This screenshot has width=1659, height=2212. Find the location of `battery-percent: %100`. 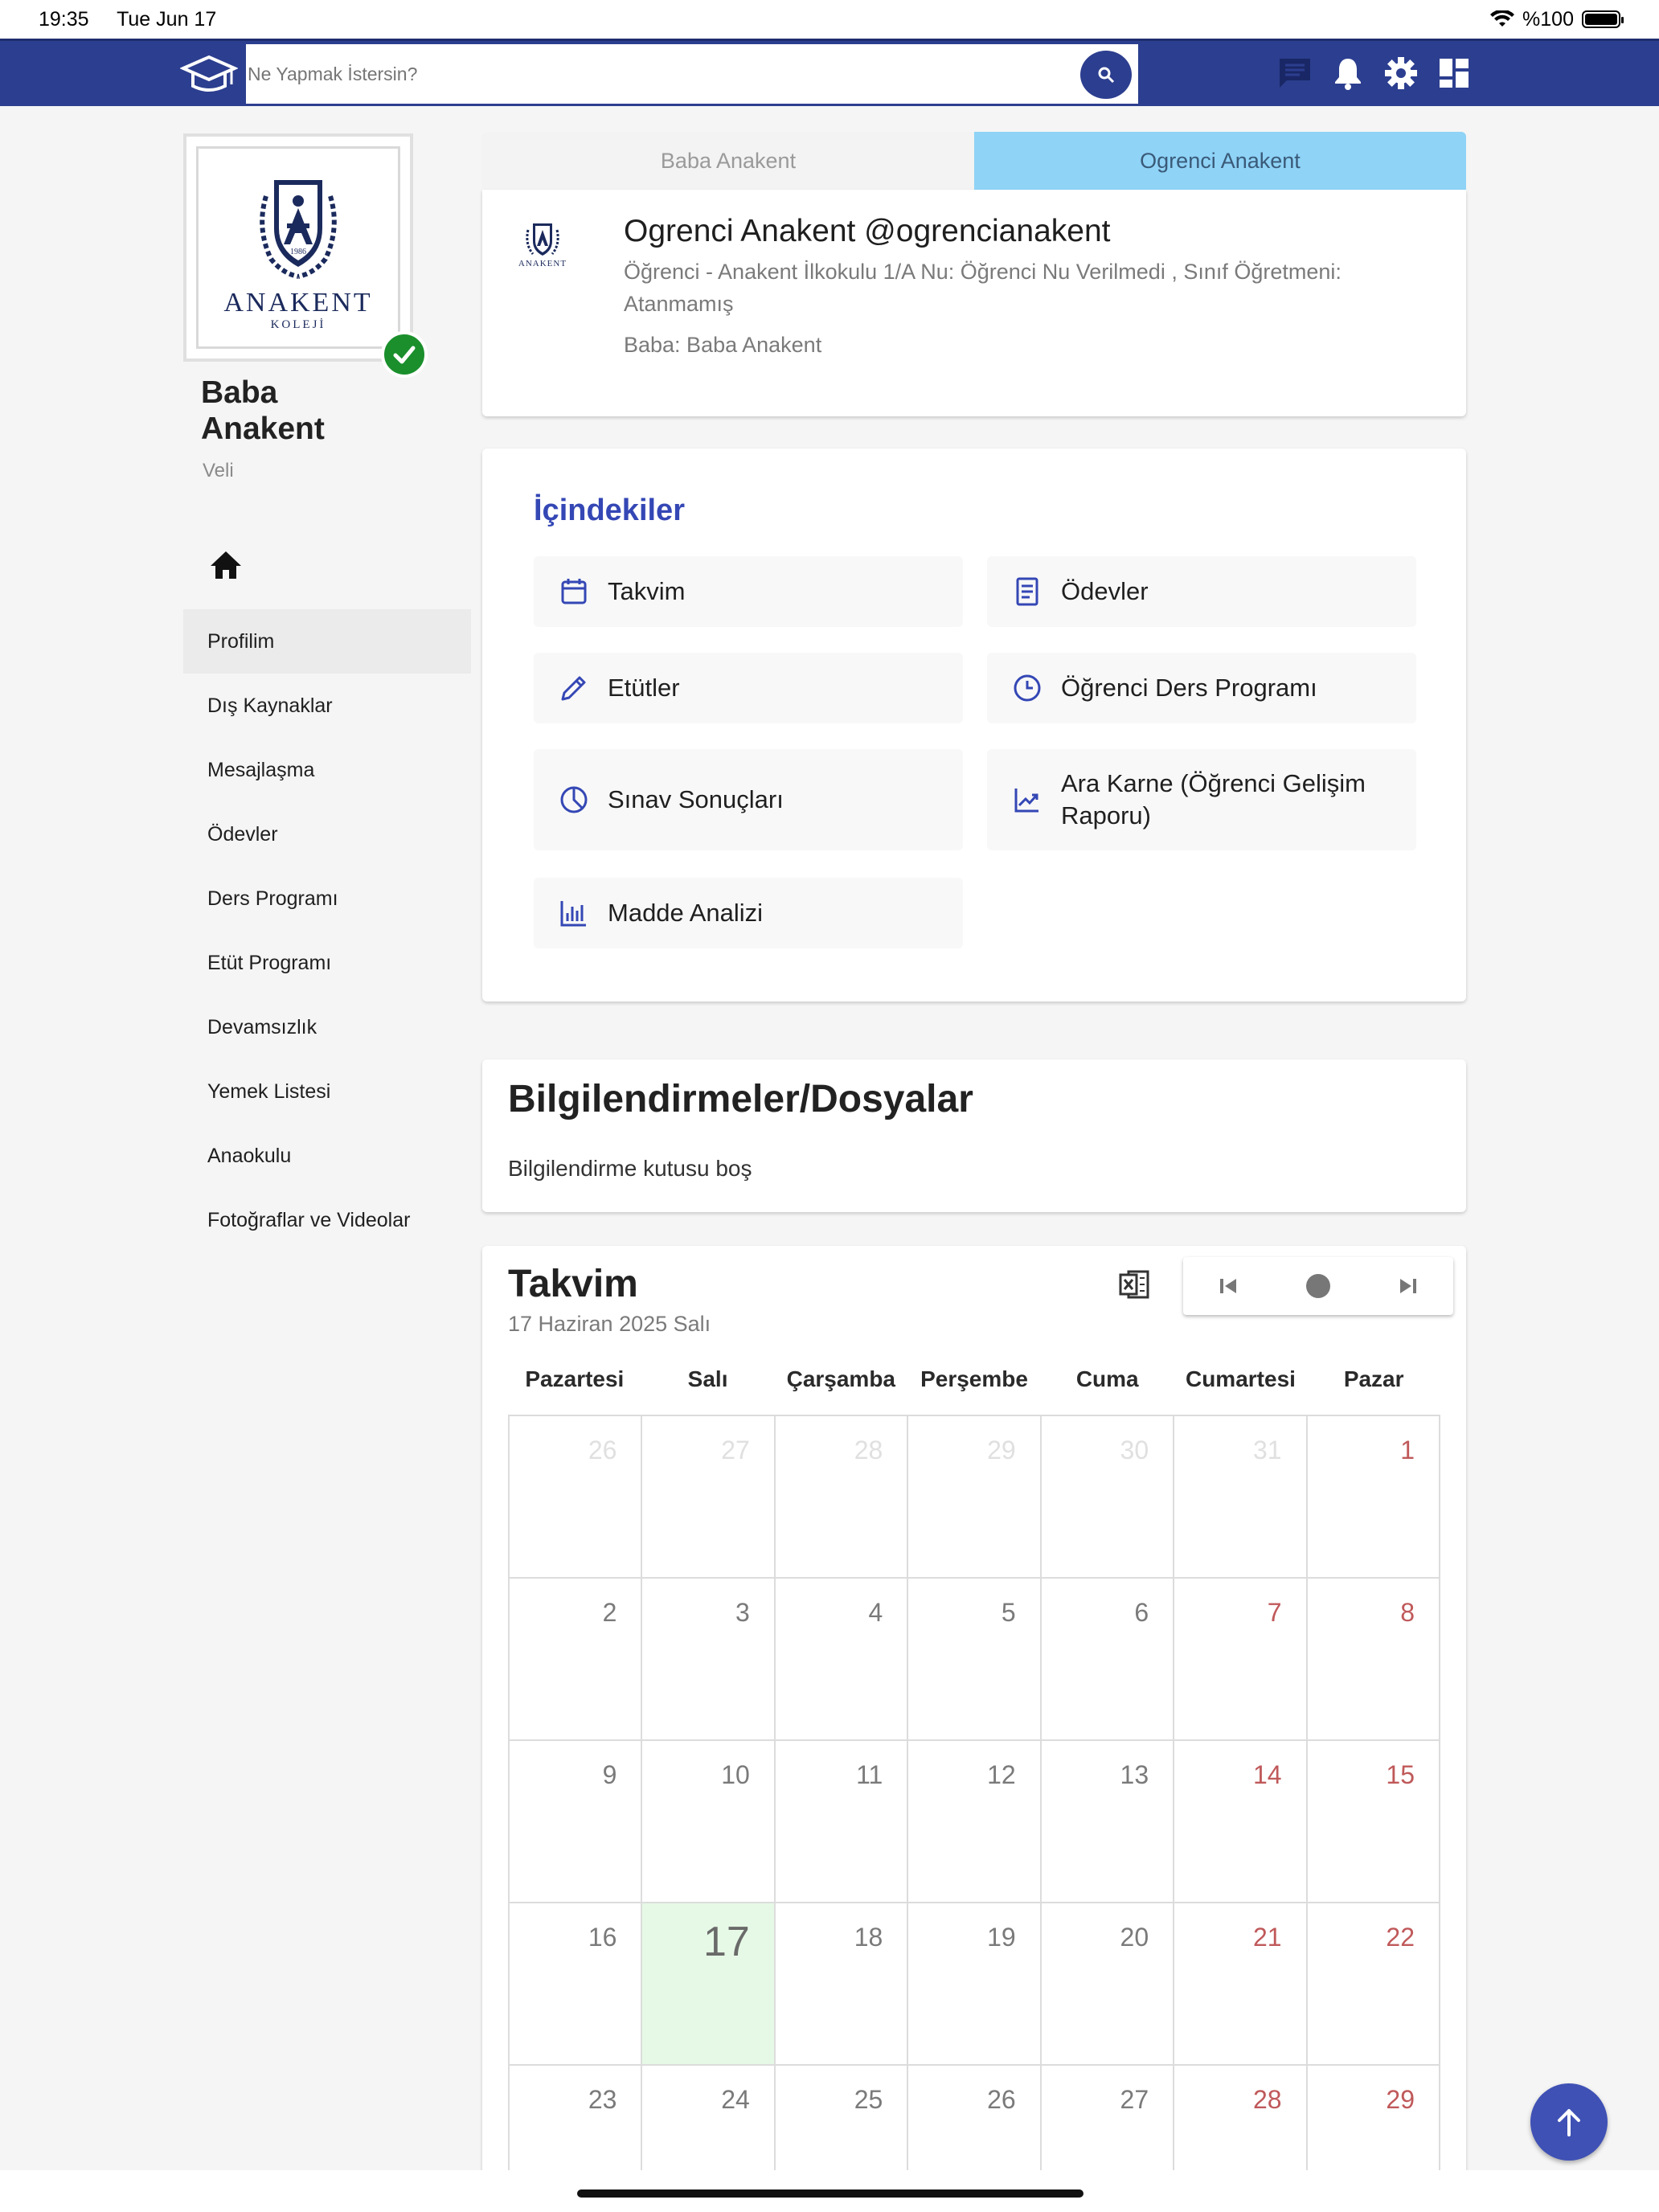

battery-percent: %100 is located at coordinates (1548, 19).